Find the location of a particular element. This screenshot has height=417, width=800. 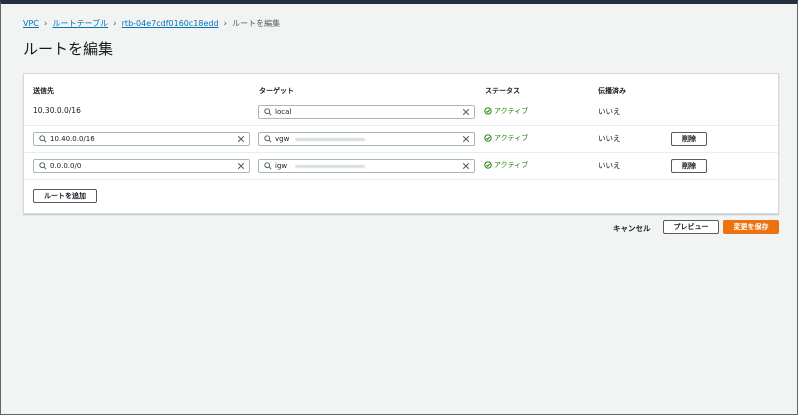

target-value: local is located at coordinates (283, 112).